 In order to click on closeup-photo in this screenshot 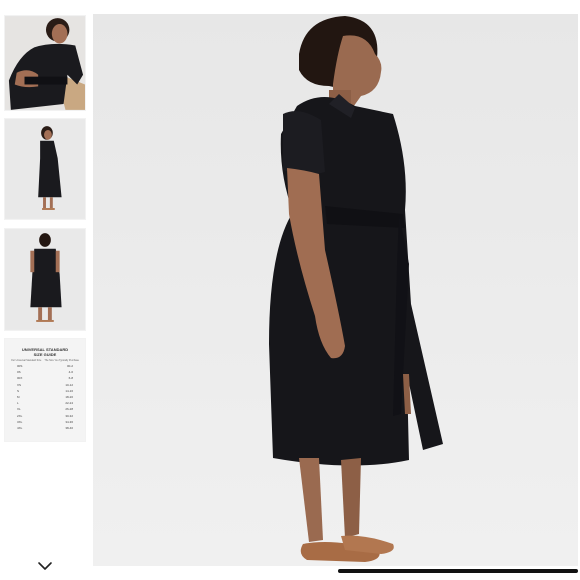, I will do `click(45, 63)`.